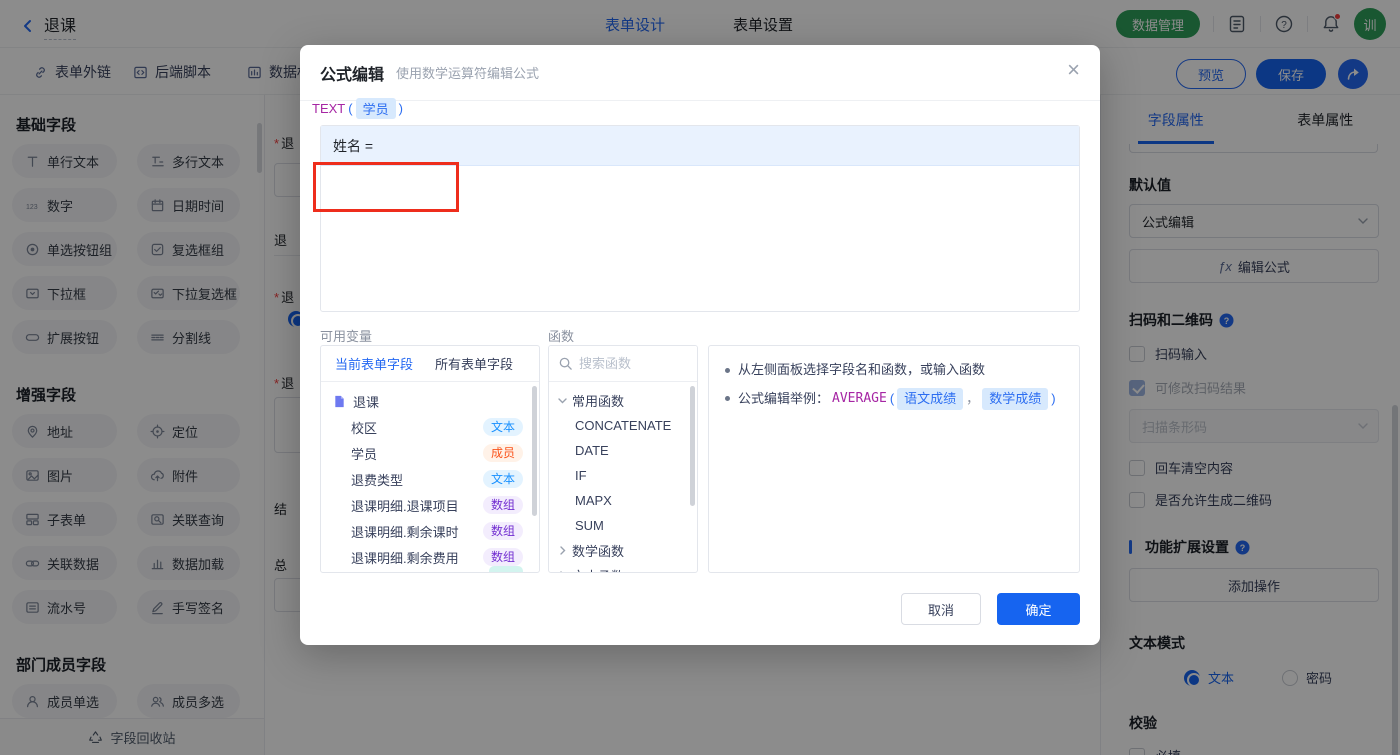 Image resolution: width=1400 pixels, height=755 pixels. I want to click on variables-tabs: 当前表单字段 所有表单字段, so click(430, 364).